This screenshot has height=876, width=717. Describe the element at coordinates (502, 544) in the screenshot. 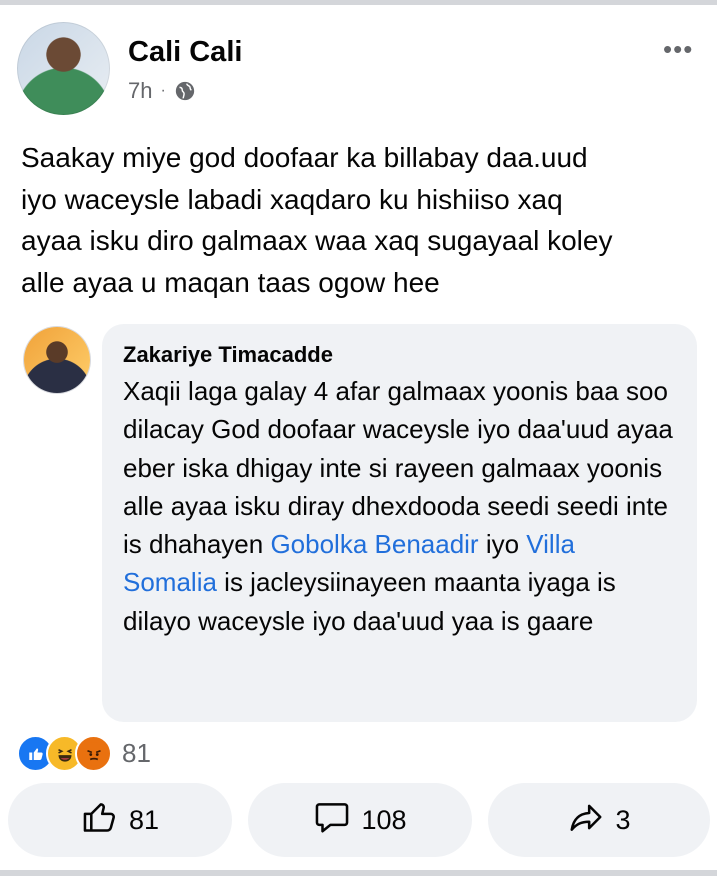

I see `comment-text-part-2: iyo` at that location.